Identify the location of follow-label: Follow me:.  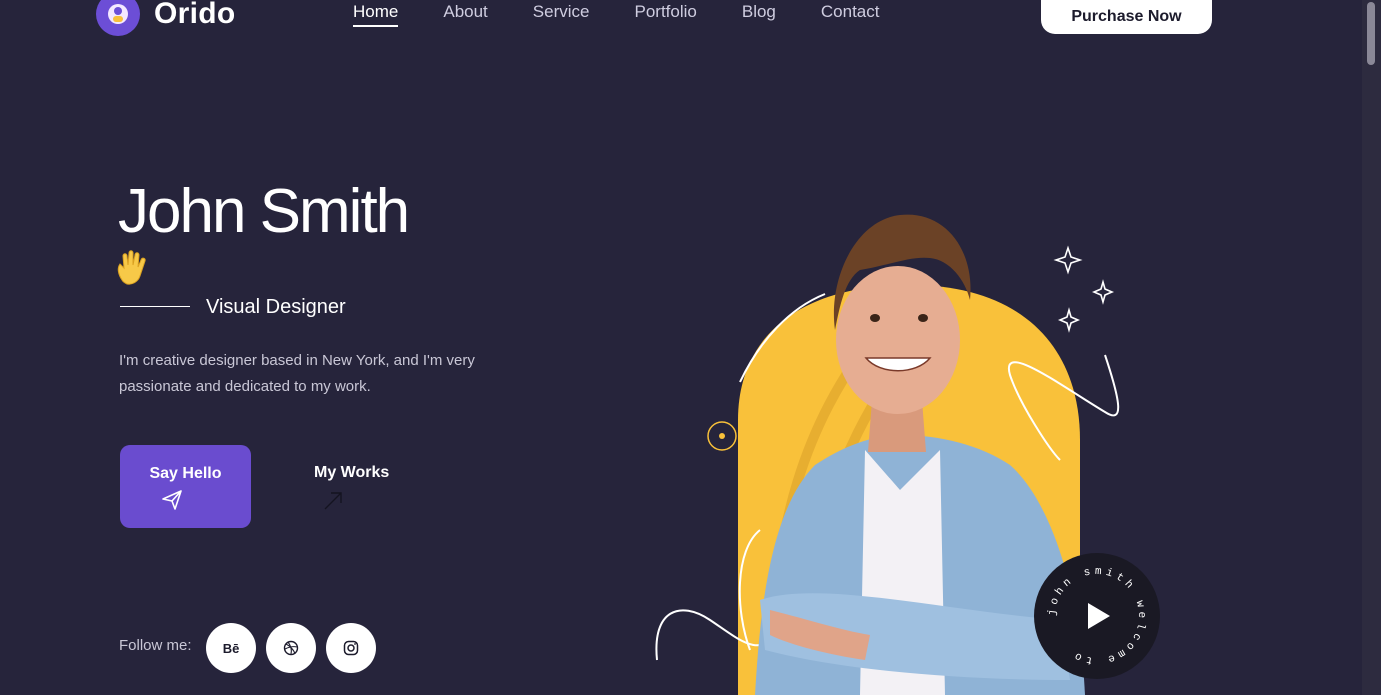
(155, 645).